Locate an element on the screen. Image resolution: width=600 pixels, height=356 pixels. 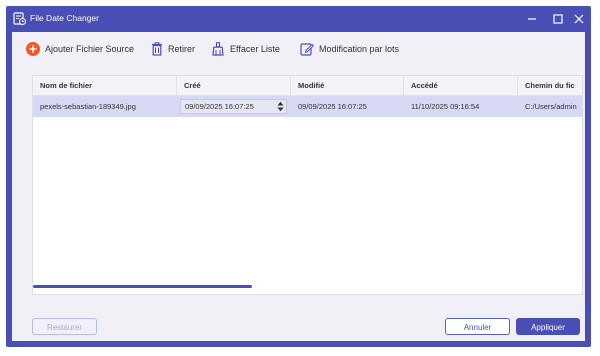
batch-modify-button: Modification par lots is located at coordinates (349, 49).